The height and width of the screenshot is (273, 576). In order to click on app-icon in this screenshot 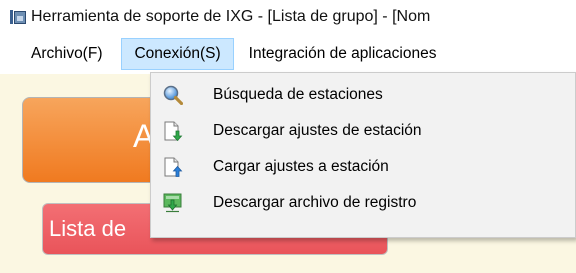, I will do `click(18, 17)`.